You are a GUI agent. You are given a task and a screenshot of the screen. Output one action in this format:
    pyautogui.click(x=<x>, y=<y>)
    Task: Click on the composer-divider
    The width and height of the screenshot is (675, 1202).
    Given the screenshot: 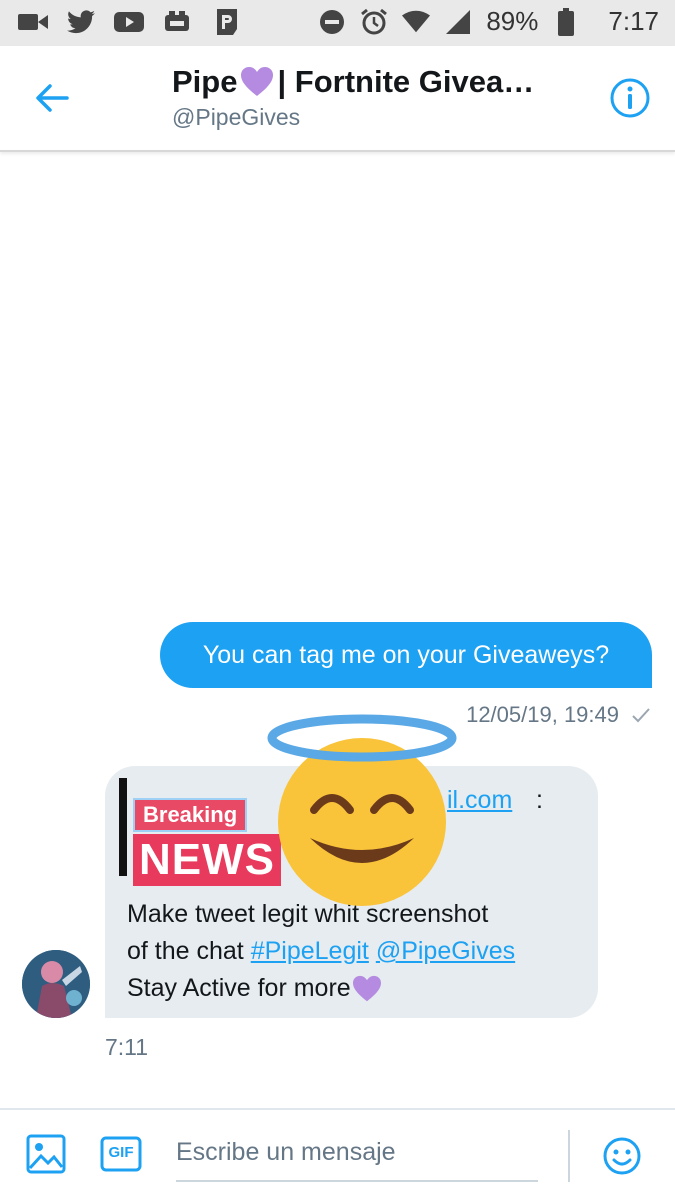 What is the action you would take?
    pyautogui.click(x=569, y=1156)
    